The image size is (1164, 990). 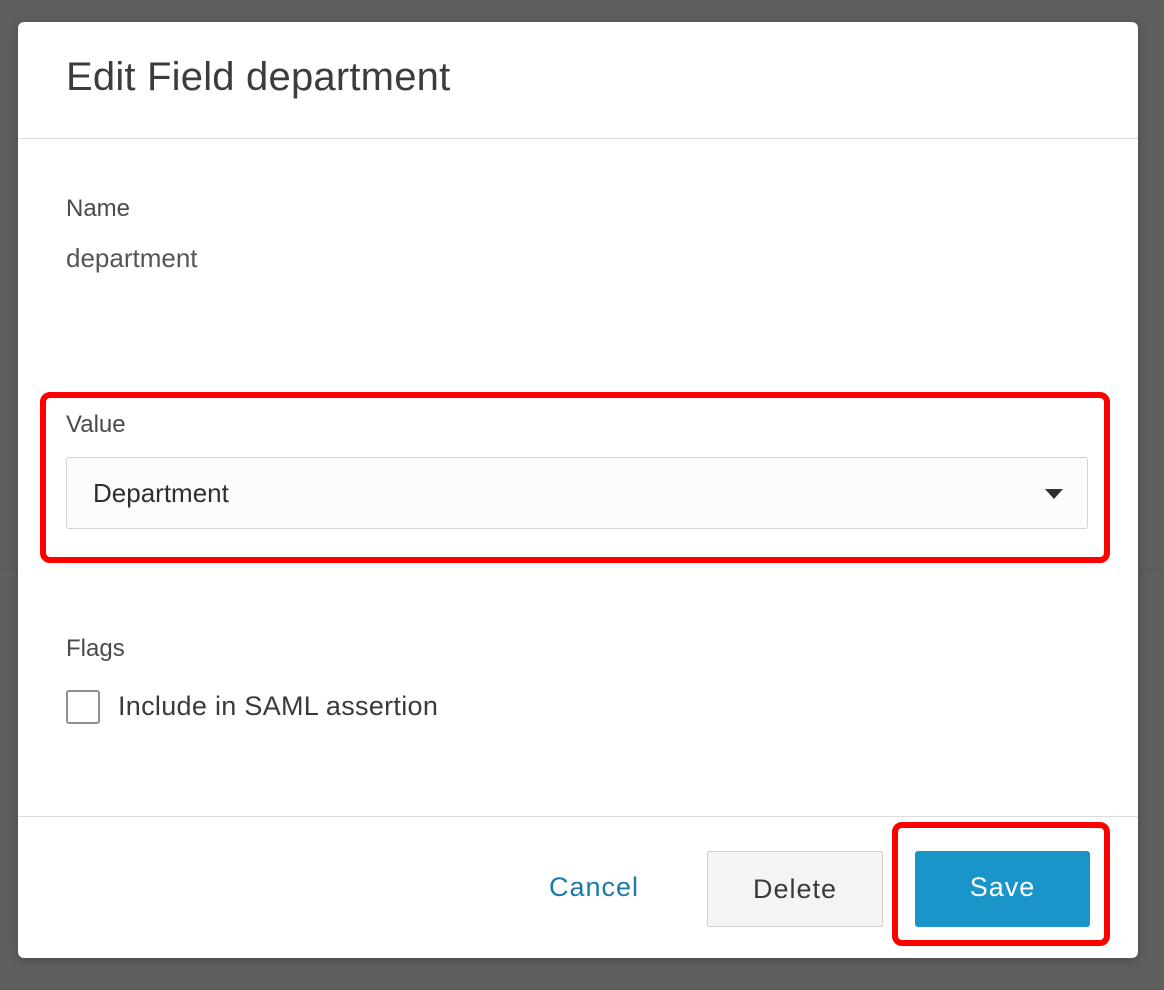 What do you see at coordinates (578, 80) in the screenshot?
I see `dialog-header: Edit Field department` at bounding box center [578, 80].